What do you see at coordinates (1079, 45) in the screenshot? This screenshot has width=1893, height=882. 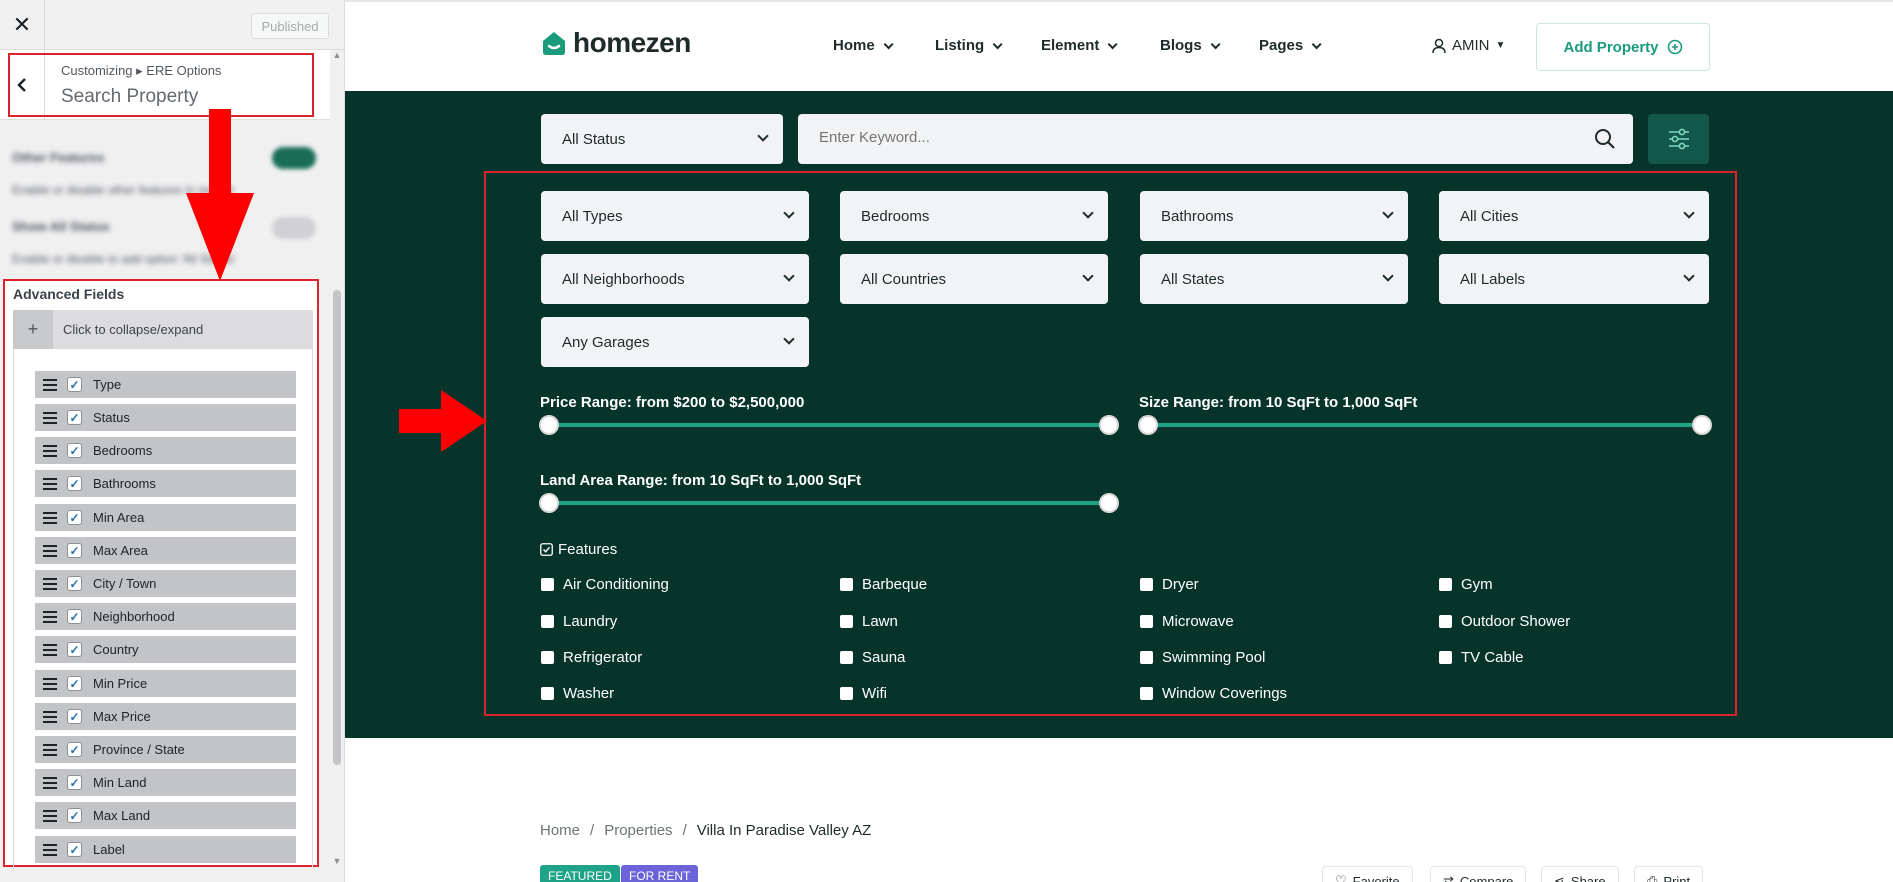 I see `nav-element: Element` at bounding box center [1079, 45].